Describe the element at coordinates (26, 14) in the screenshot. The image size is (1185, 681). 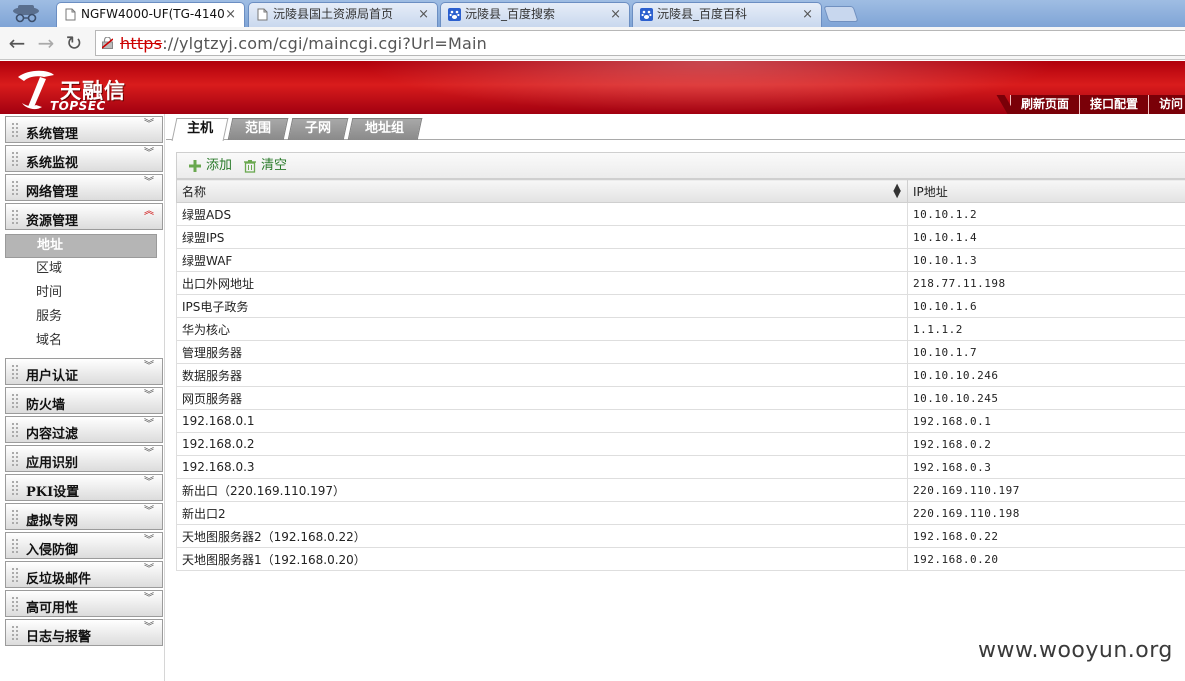
I see `incognito-icon` at that location.